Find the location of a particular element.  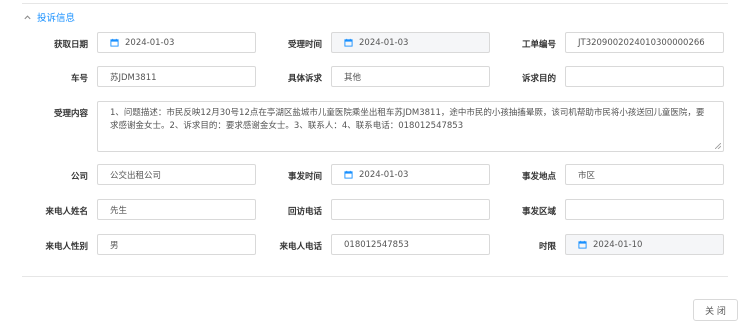

top-divider is located at coordinates (375, 3).